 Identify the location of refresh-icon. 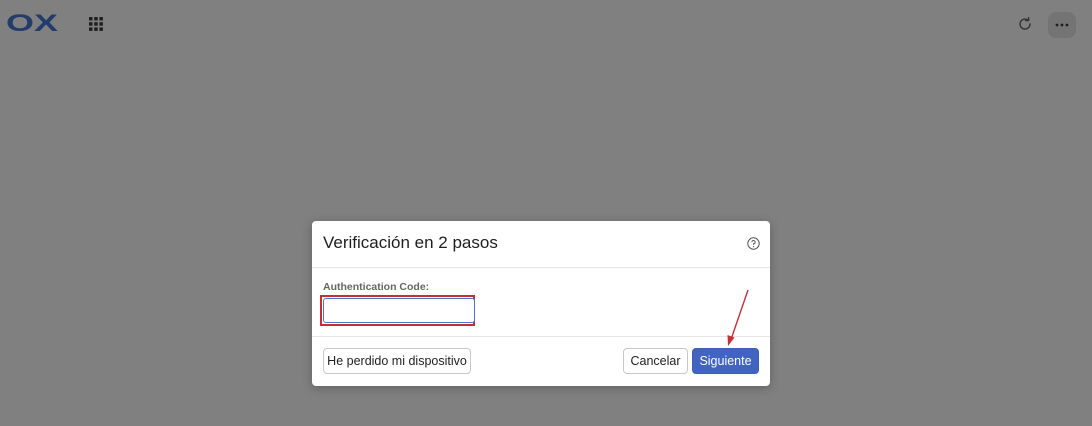
(1025, 24).